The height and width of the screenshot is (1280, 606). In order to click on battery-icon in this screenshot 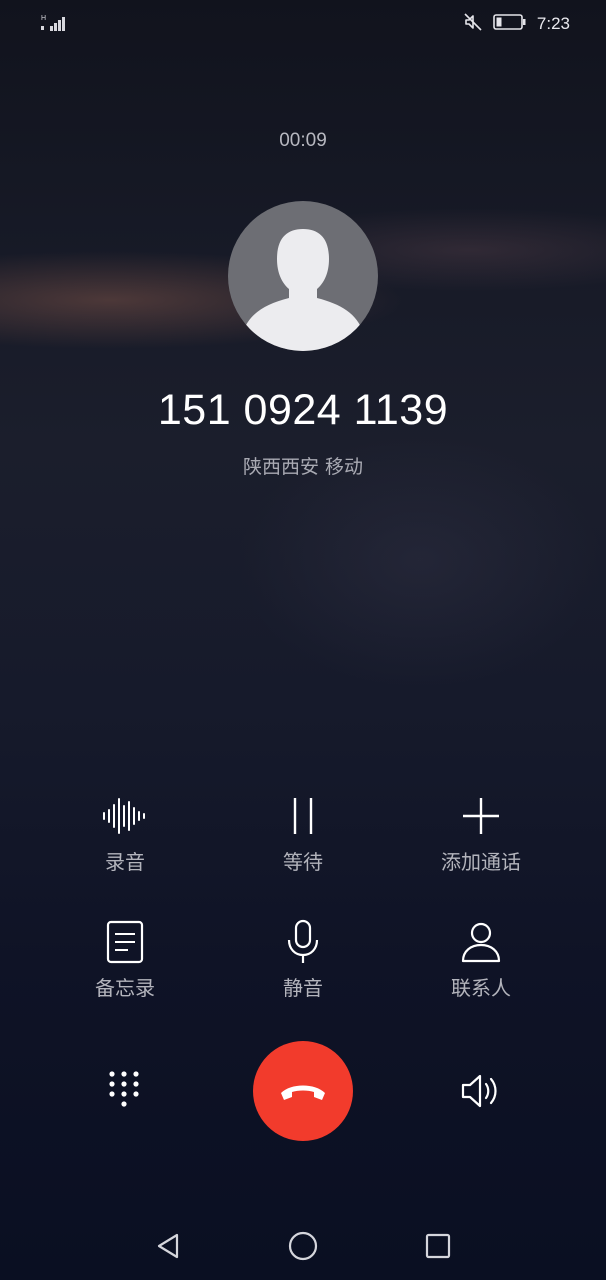, I will do `click(510, 24)`.